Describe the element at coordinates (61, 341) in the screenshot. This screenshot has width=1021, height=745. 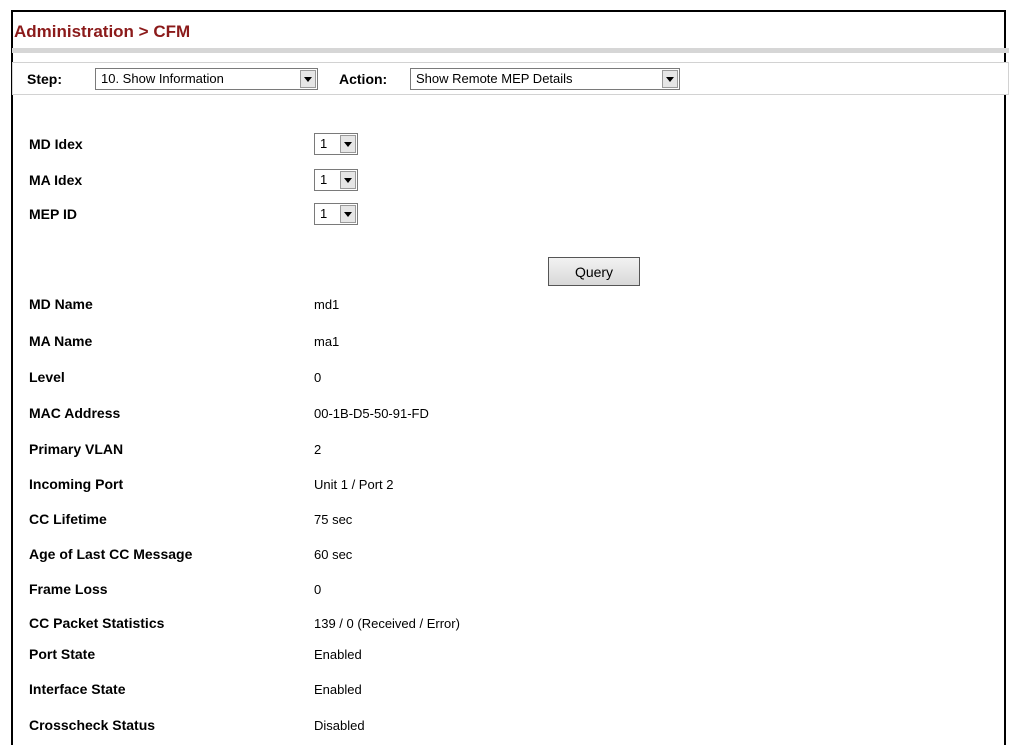
I see `ma-name-label: MA Name` at that location.